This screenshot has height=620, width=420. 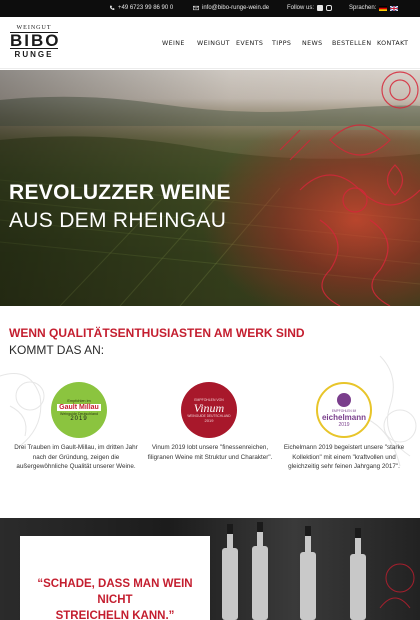 What do you see at coordinates (115, 592) in the screenshot?
I see `quote-line: “SCHADE, DASS MAN WEIN NICHT` at bounding box center [115, 592].